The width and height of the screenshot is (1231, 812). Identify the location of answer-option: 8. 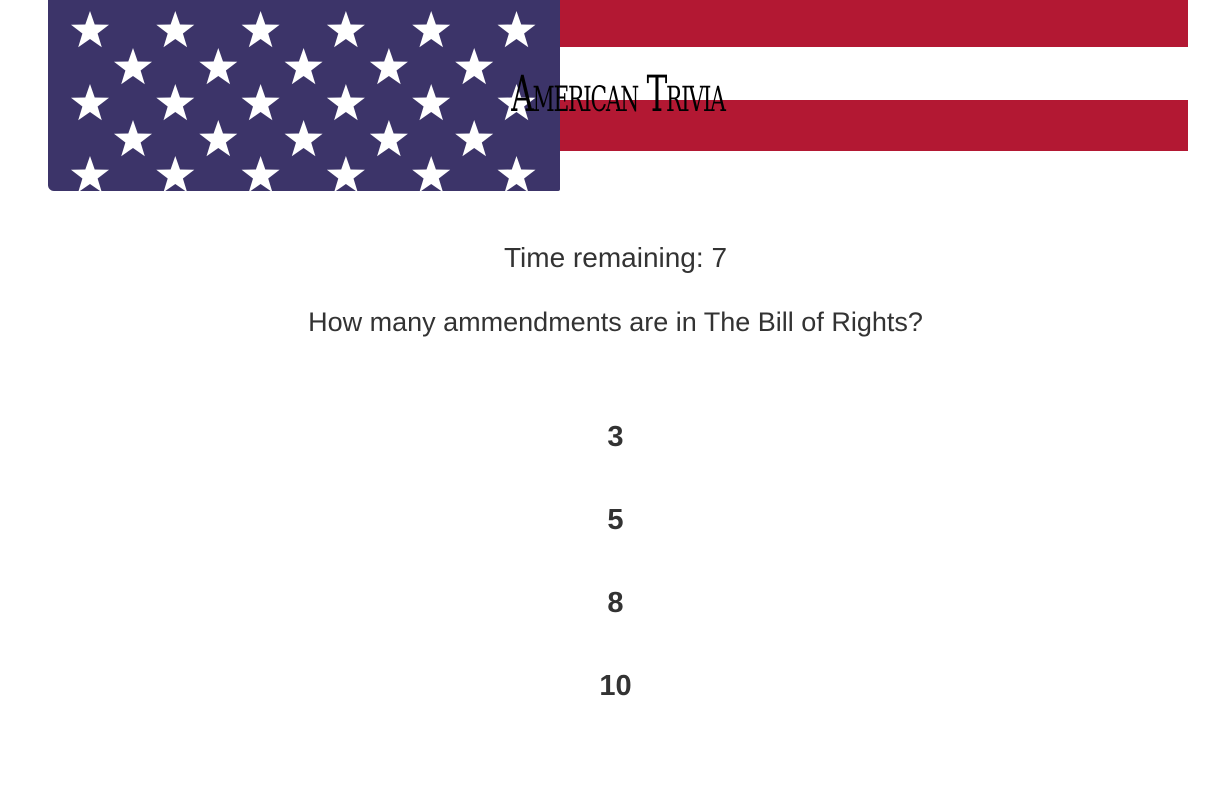
(615, 602).